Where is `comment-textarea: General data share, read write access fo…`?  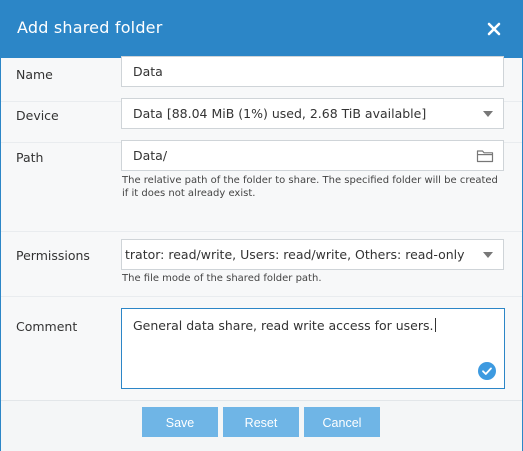 comment-textarea: General data share, read write access fo… is located at coordinates (313, 348).